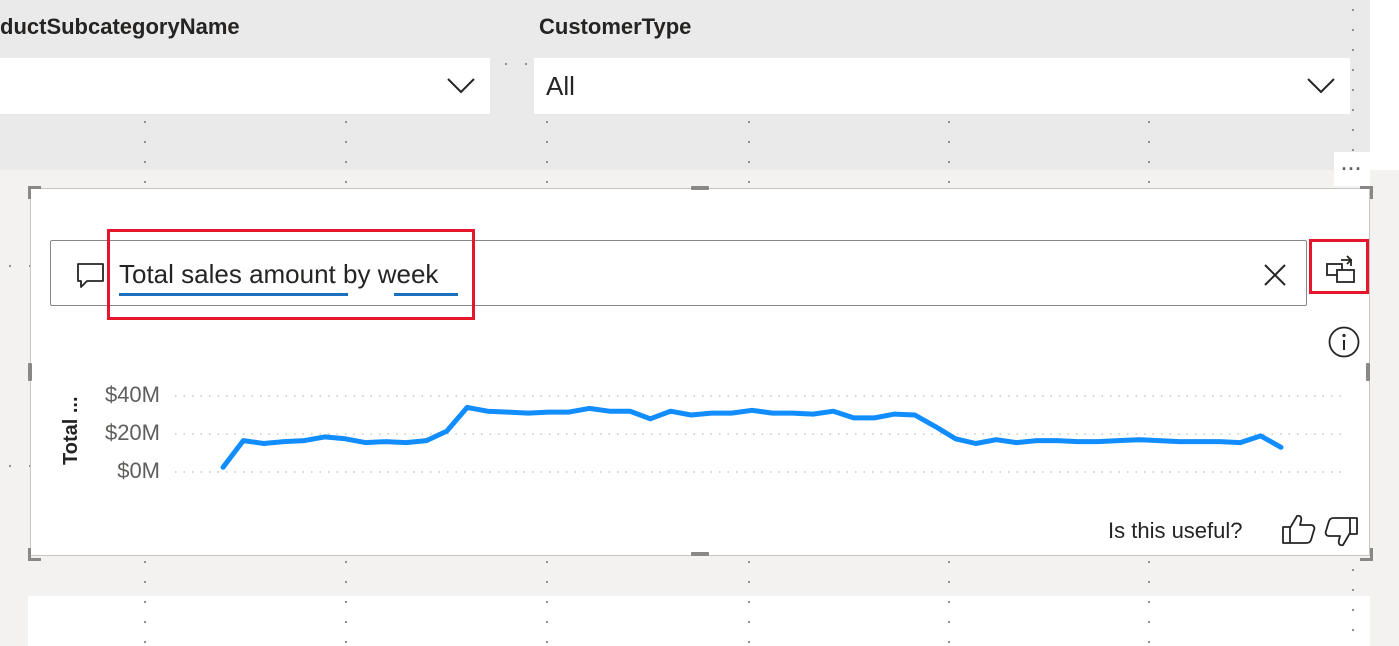  Describe the element at coordinates (1175, 530) in the screenshot. I see `feedback-label: Is this useful?` at that location.